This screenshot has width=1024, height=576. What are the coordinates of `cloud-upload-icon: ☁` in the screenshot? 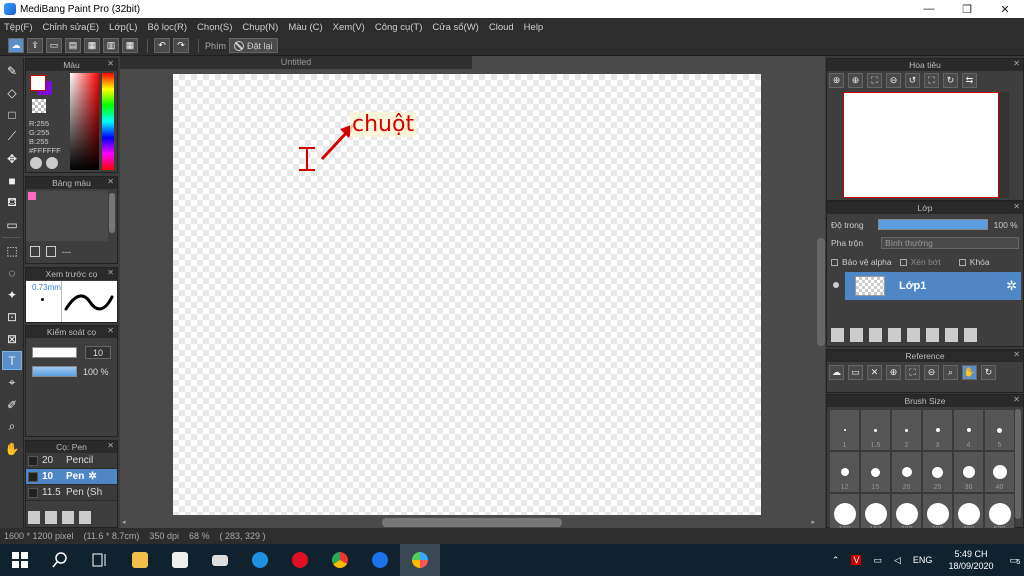 It's located at (836, 372).